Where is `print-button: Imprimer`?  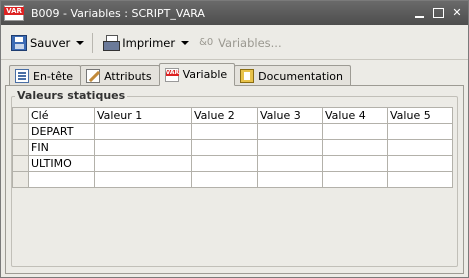
print-button: Imprimer is located at coordinates (146, 42).